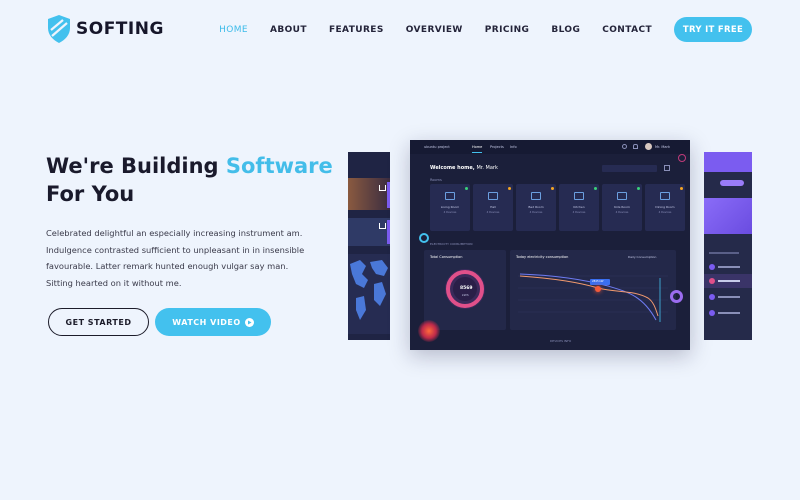 The width and height of the screenshot is (800, 500). Describe the element at coordinates (369, 294) in the screenshot. I see `world-map` at that location.